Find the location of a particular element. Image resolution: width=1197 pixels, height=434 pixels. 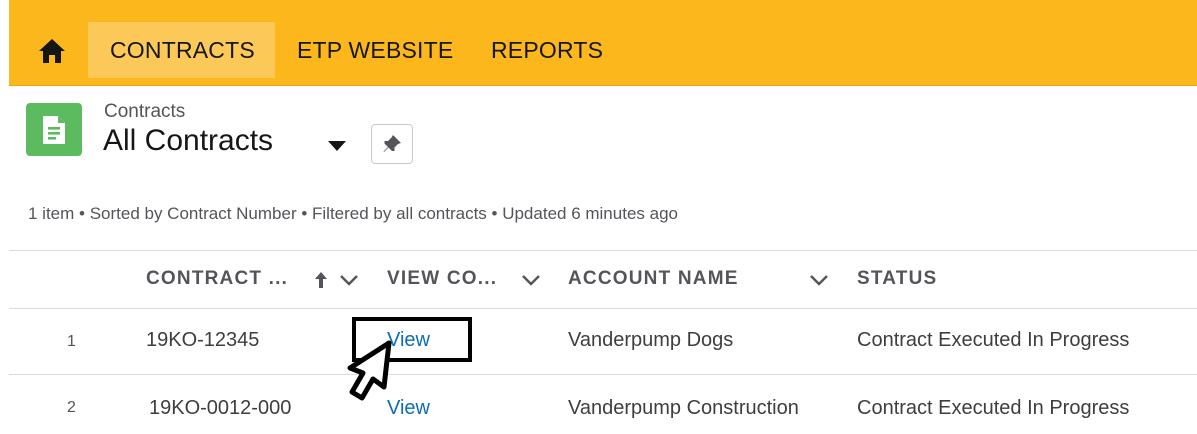

home-button is located at coordinates (52, 51).